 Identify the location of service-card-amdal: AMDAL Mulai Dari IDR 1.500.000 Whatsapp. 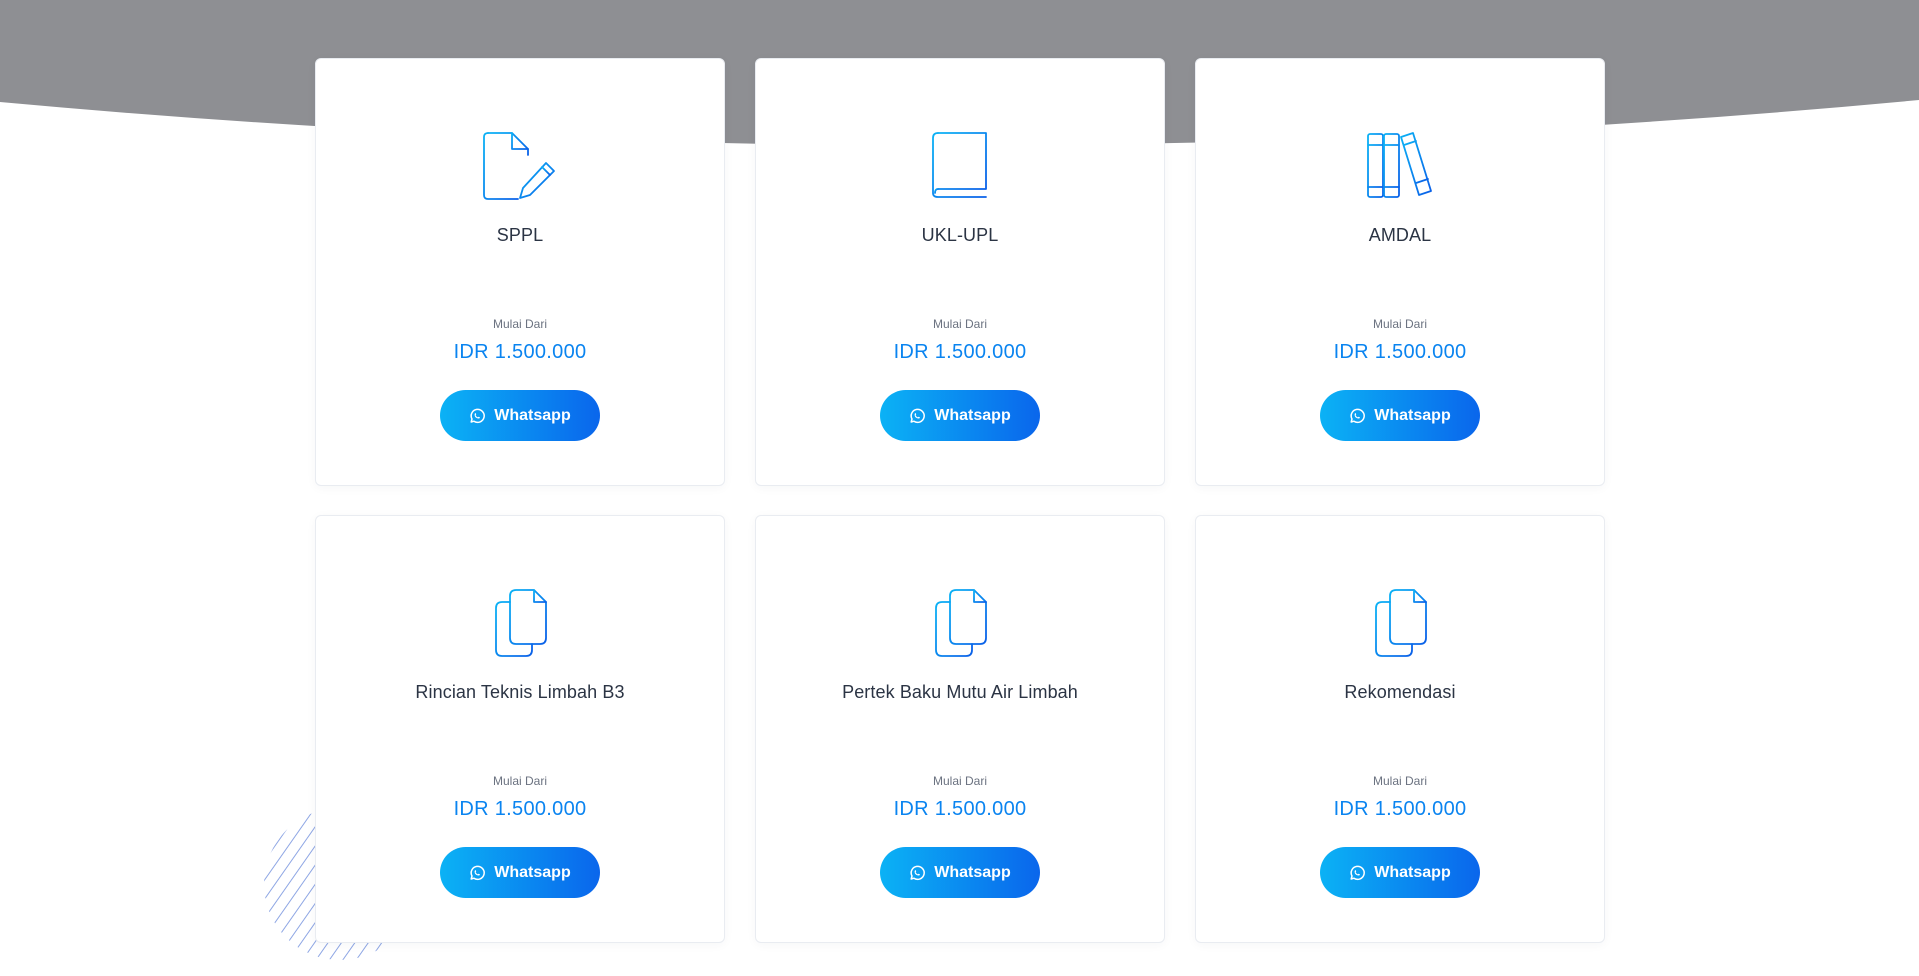
(1400, 272).